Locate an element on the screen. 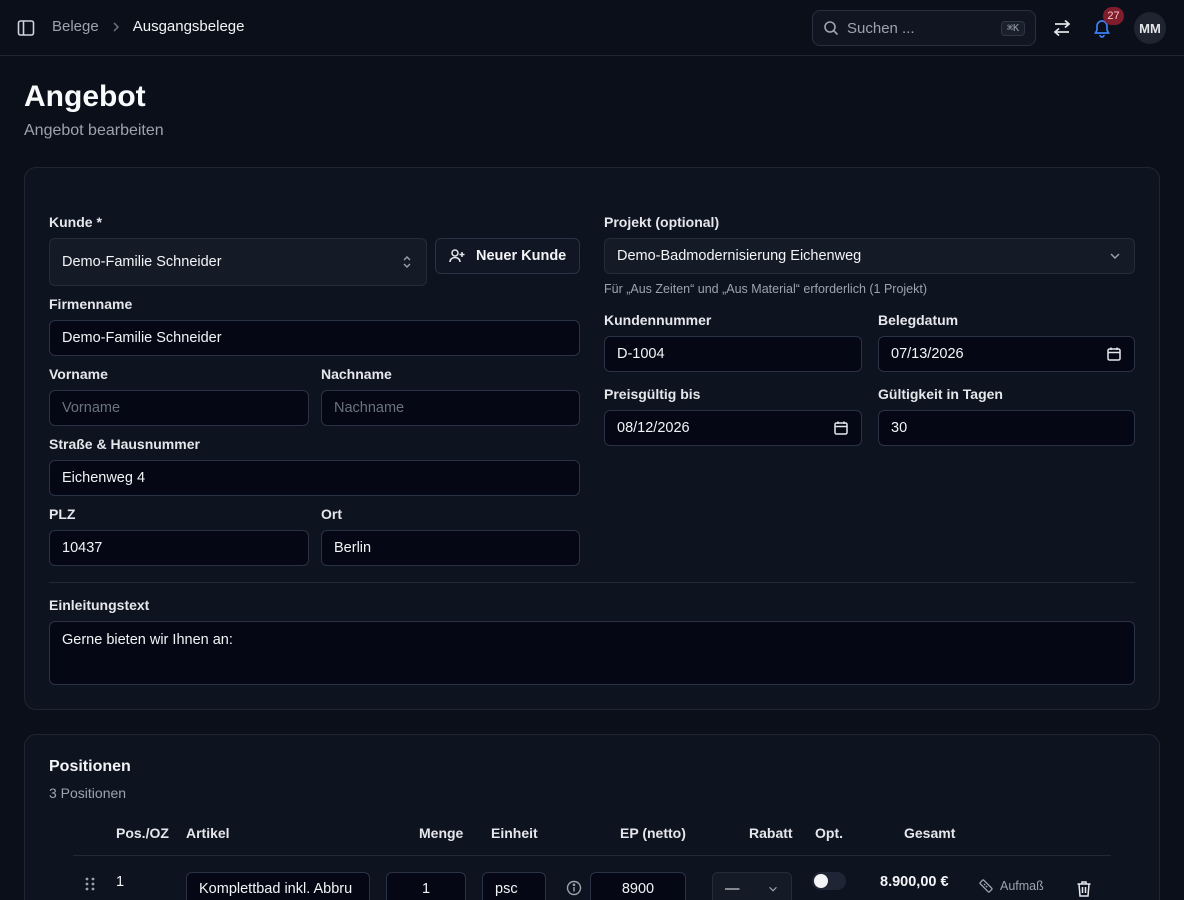 The width and height of the screenshot is (1184, 900). breadcrumb-item-belege: Belege is located at coordinates (75, 26).